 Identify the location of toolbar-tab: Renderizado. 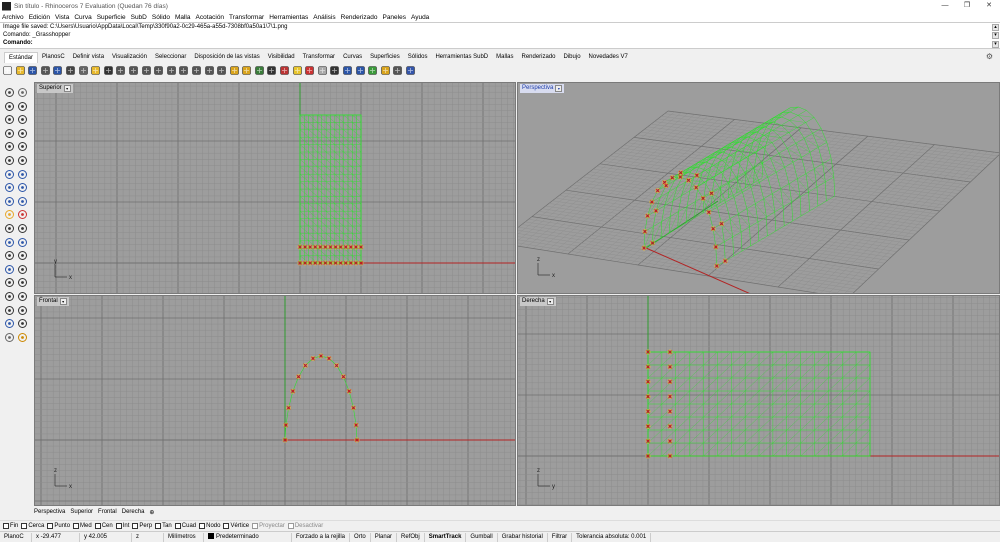
(538, 57).